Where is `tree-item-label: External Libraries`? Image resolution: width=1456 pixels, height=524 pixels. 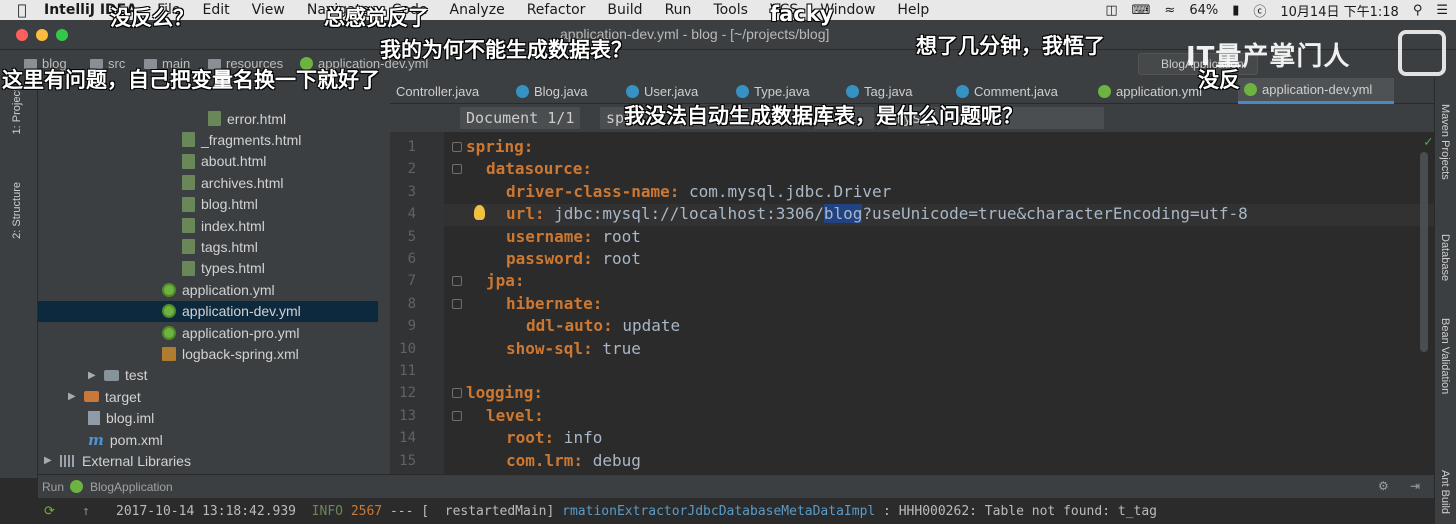
tree-item-label: External Libraries is located at coordinates (136, 460).